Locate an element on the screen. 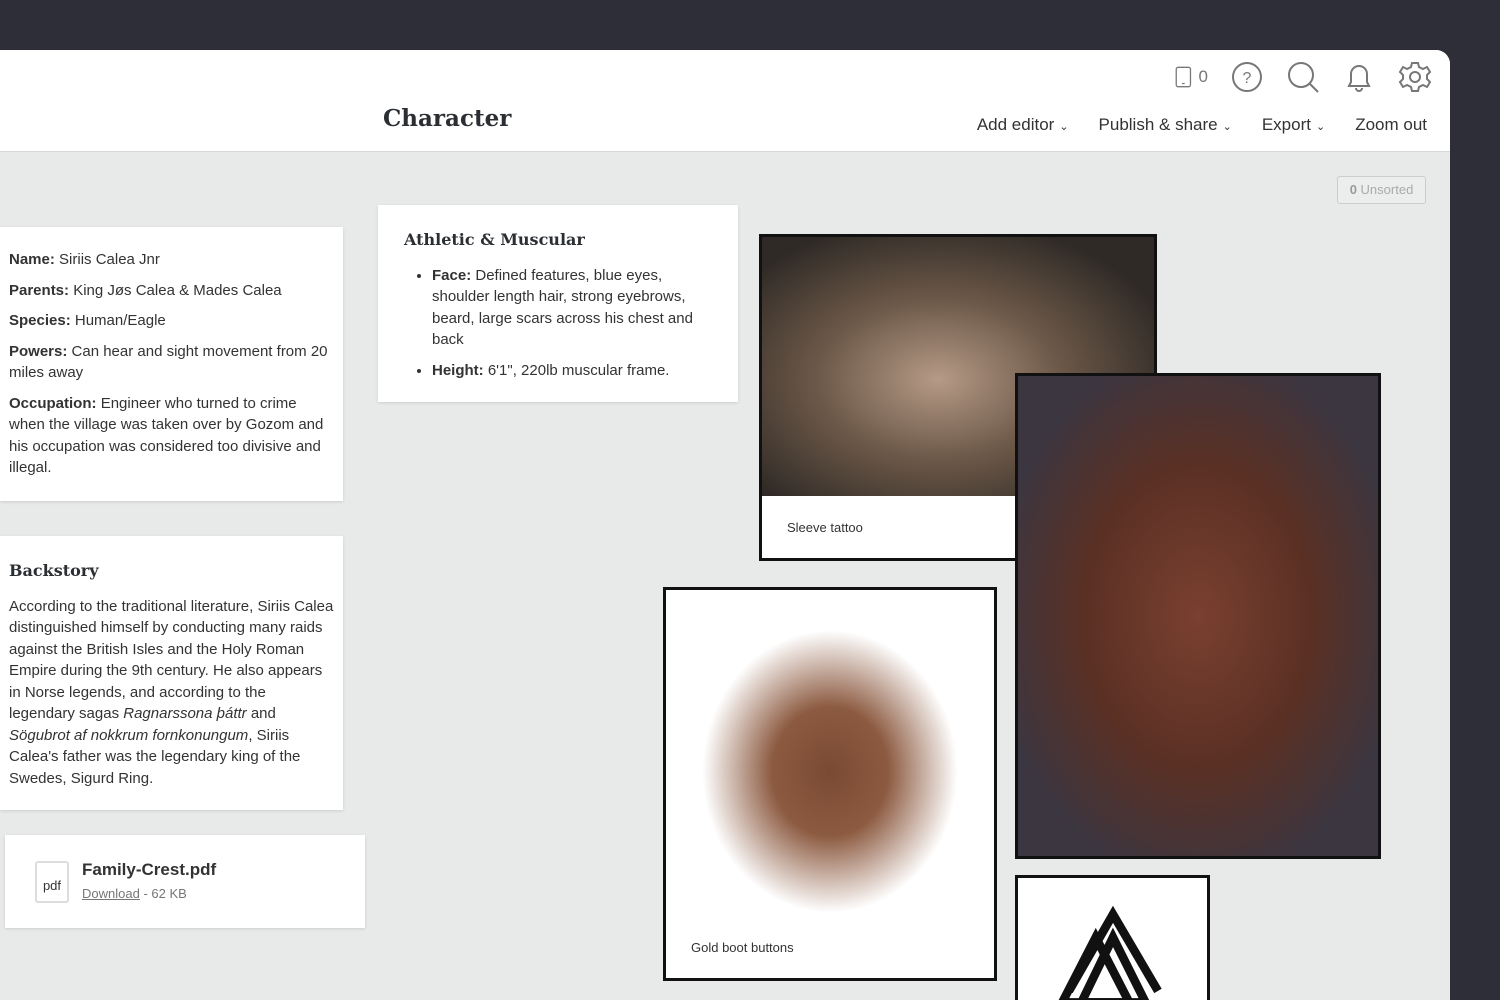 Image resolution: width=1500 pixels, height=1000 pixels. image-caption: Sleeve tattoo is located at coordinates (825, 527).